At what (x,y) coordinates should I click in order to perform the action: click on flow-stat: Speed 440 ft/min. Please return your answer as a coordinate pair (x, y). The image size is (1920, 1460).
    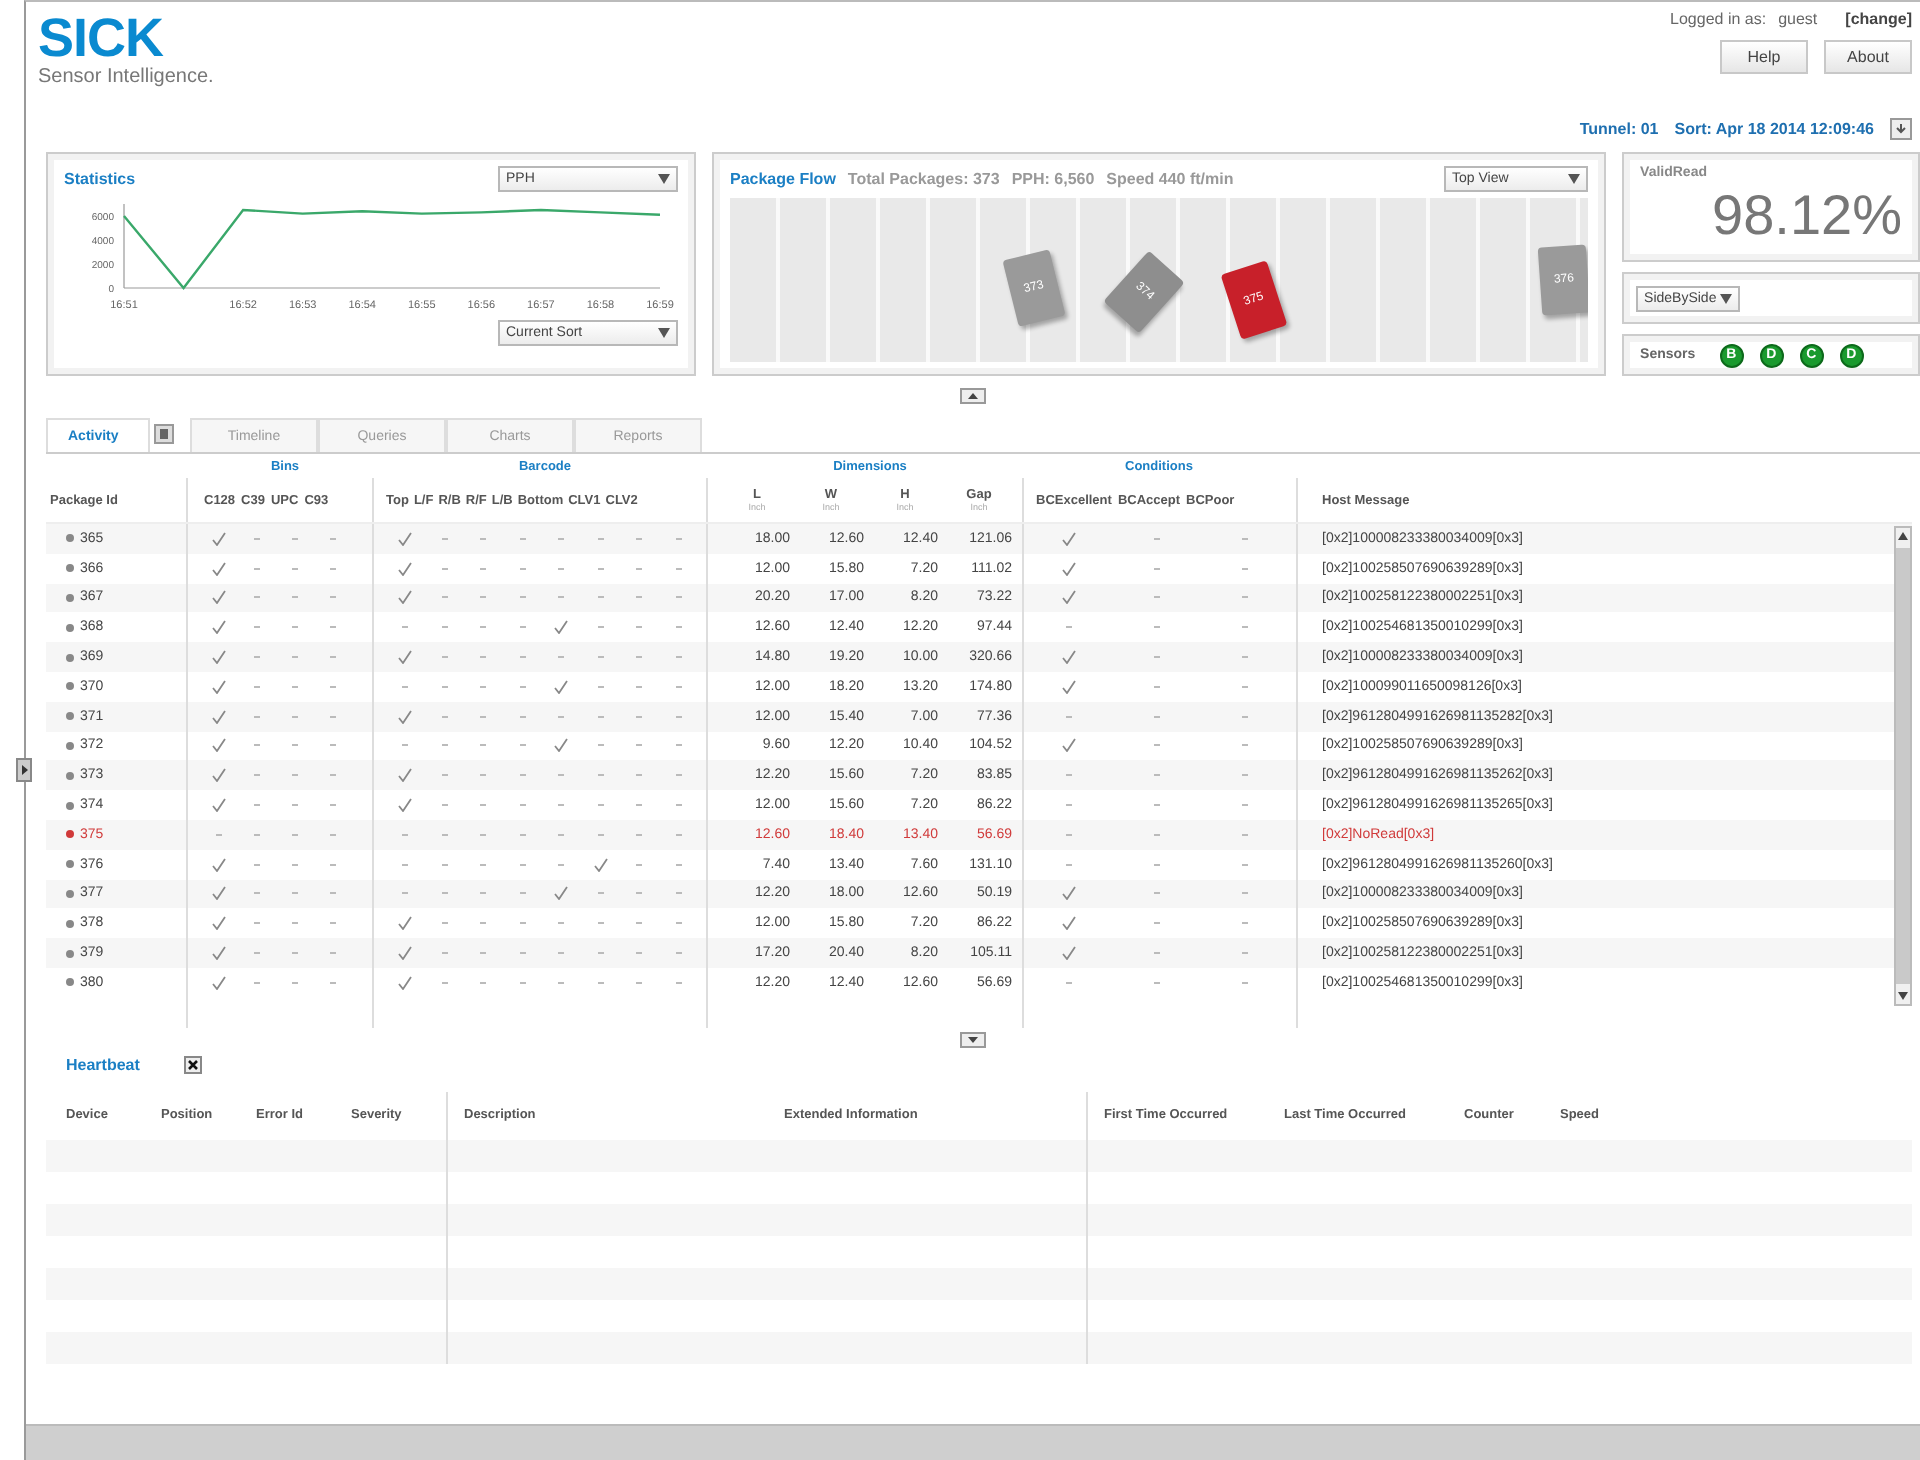
    Looking at the image, I should click on (1170, 179).